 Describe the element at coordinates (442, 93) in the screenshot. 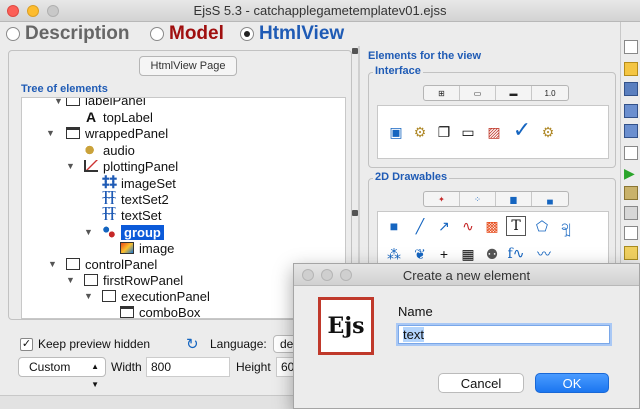

I see `containers-tab-icon: ⊞` at that location.